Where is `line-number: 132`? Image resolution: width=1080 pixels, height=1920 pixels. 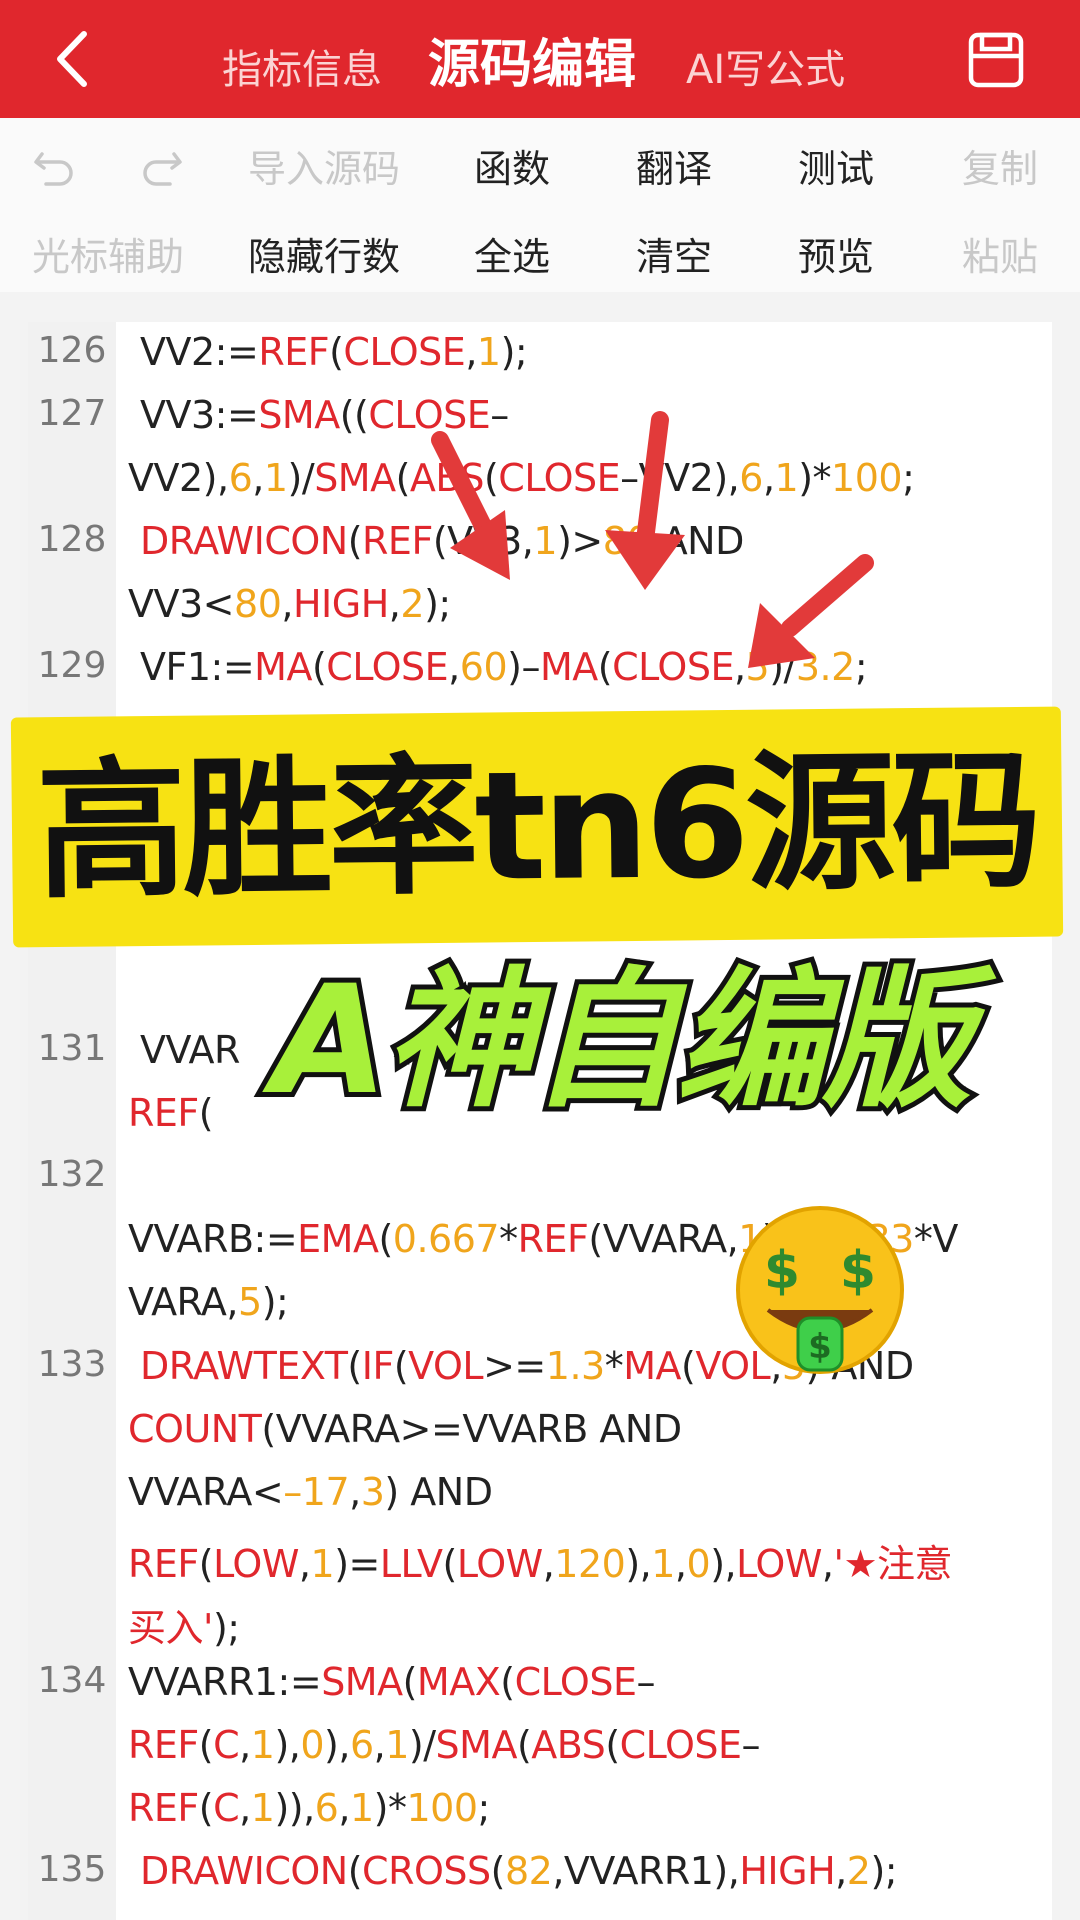
line-number: 132 is located at coordinates (72, 1174).